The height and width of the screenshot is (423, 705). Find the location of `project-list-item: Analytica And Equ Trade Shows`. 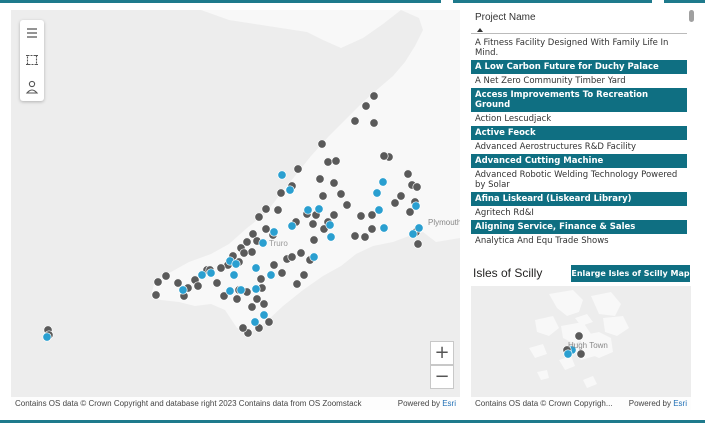

project-list-item: Analytica And Equ Trade Shows is located at coordinates (579, 241).